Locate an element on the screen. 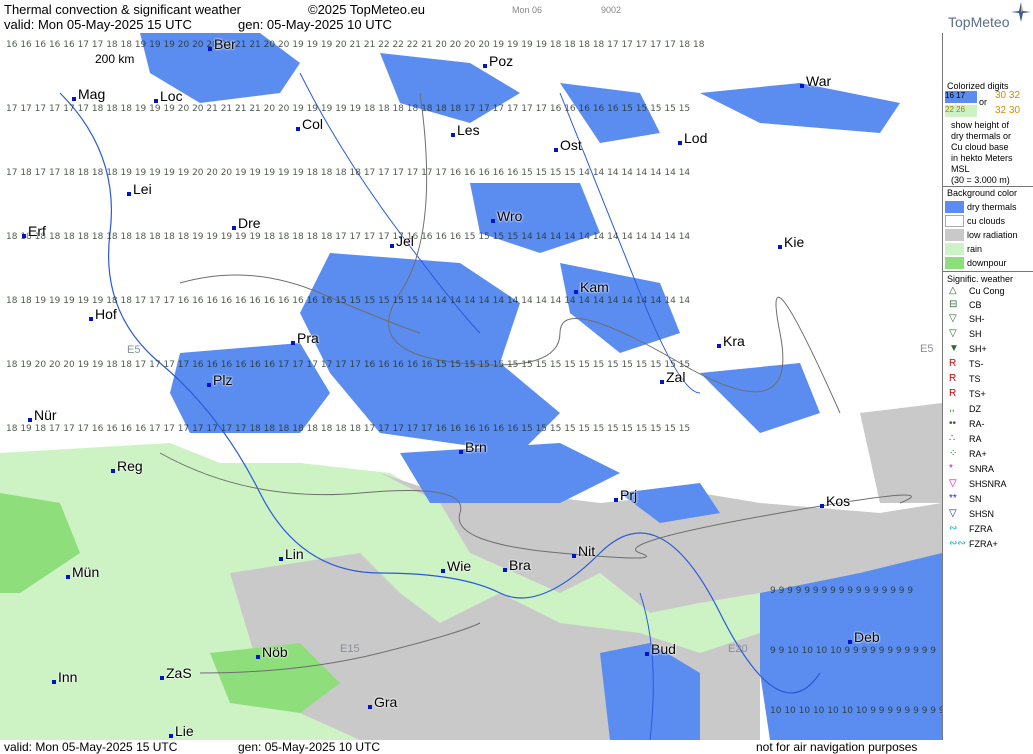  legend-sig-item: SHSN is located at coordinates (982, 514).